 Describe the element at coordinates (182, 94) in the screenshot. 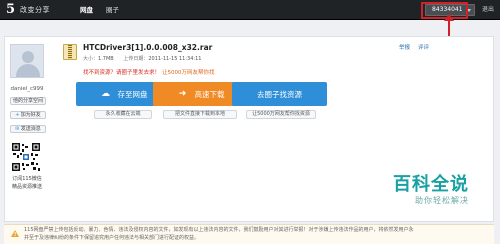

I see `arrow-right-icon: ➜` at that location.